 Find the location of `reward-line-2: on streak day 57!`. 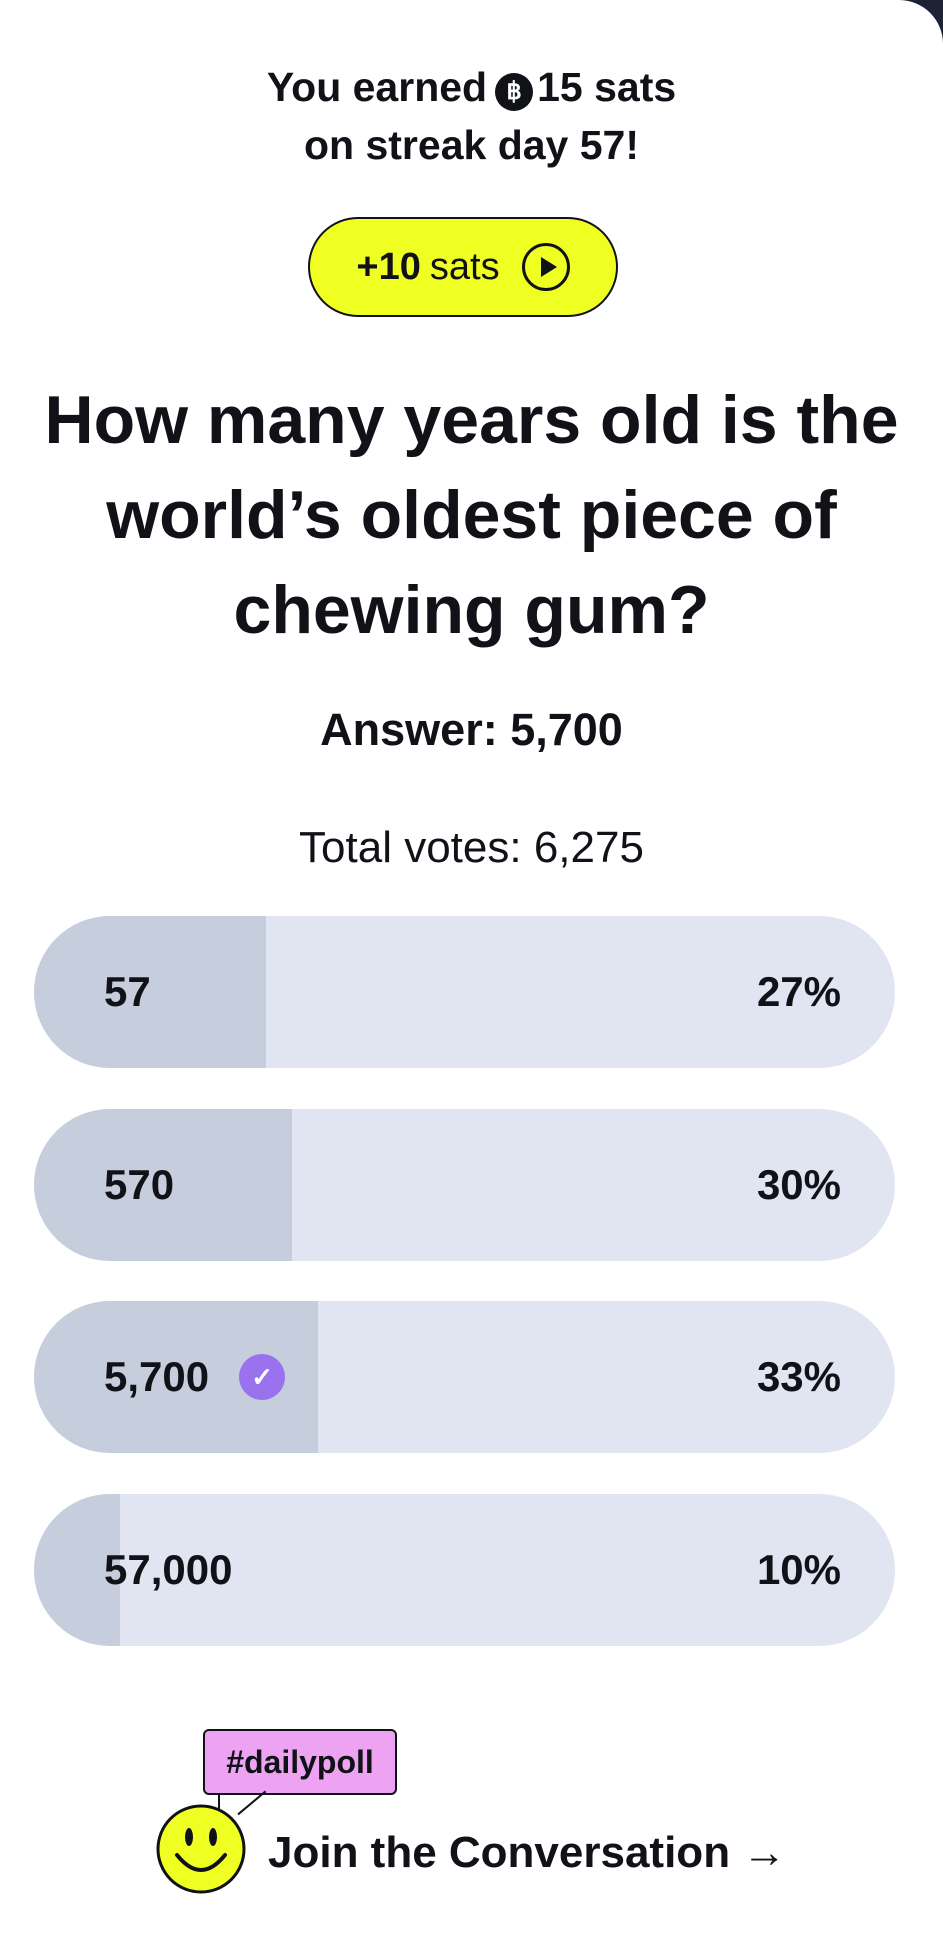

reward-line-2: on streak day 57! is located at coordinates (471, 145).